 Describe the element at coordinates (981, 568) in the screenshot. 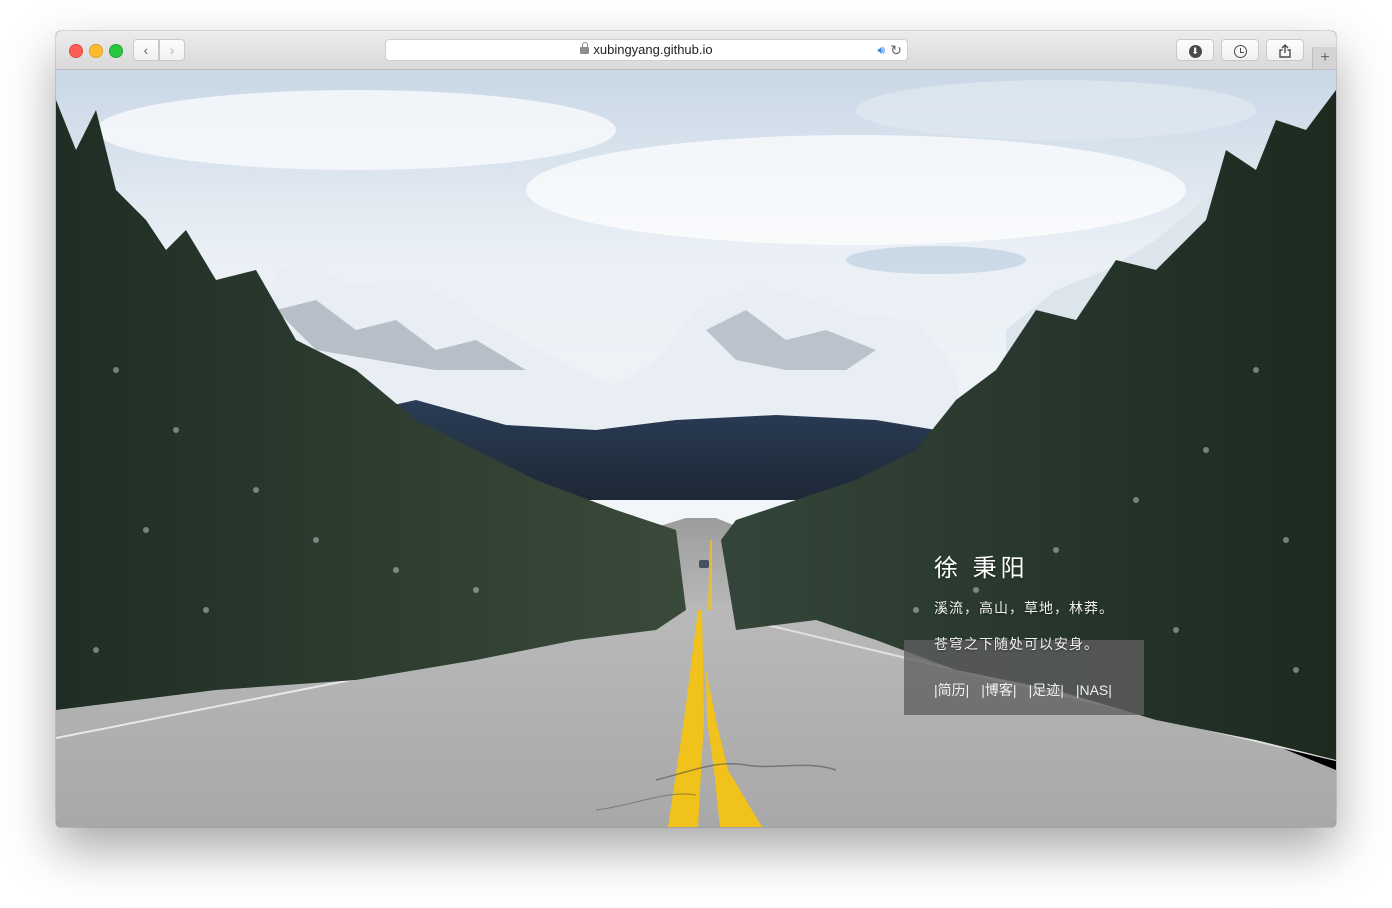

I see `profile-name: 徐 秉阳` at that location.